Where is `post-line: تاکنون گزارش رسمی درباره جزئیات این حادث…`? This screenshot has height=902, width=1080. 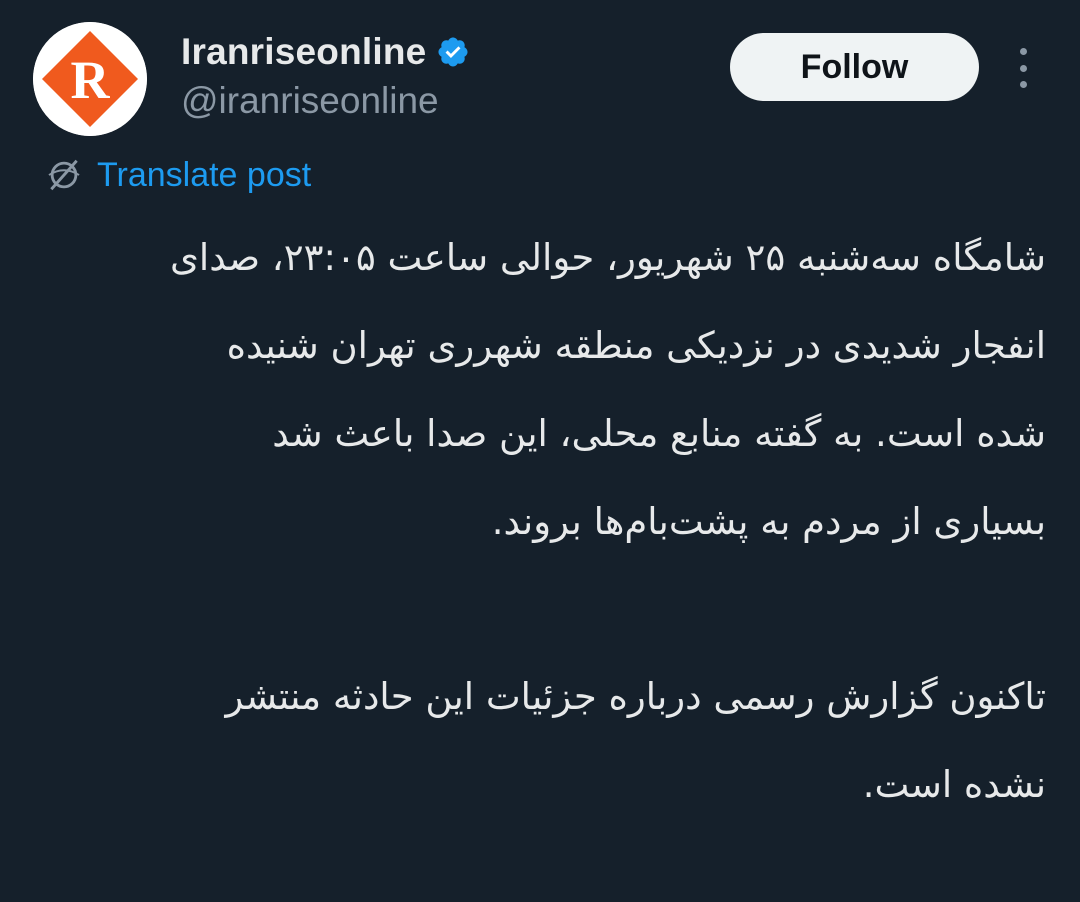 post-line: تاکنون گزارش رسمی درباره جزئیات این حادث… is located at coordinates (635, 696).